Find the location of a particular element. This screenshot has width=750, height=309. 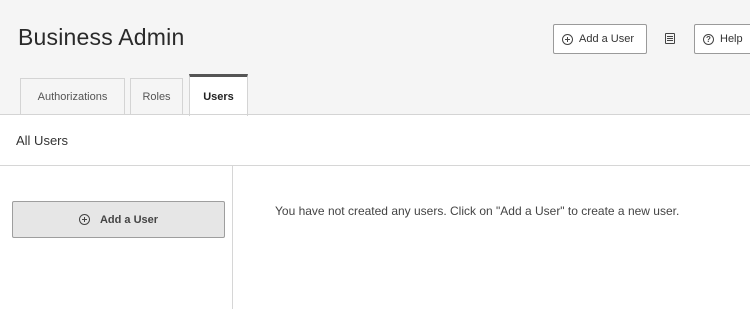

tab-authorizations: Authorizations is located at coordinates (72, 96).